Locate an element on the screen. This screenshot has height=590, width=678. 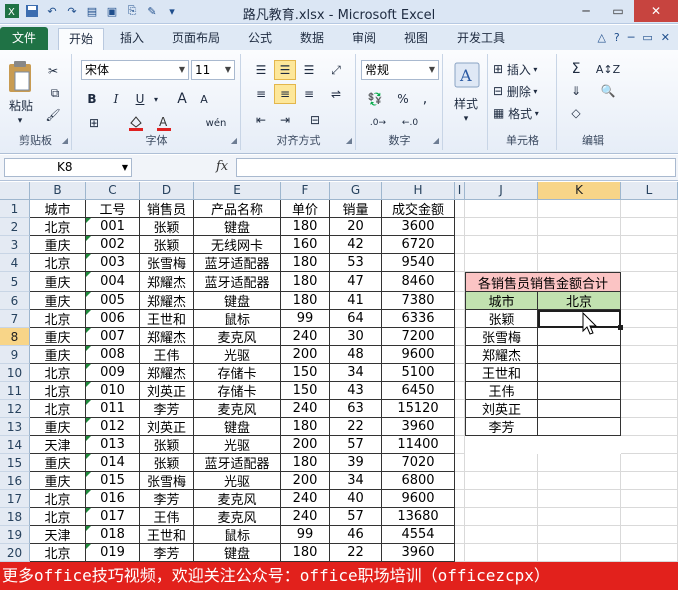
table-cell: 6720 is located at coordinates (418, 245).